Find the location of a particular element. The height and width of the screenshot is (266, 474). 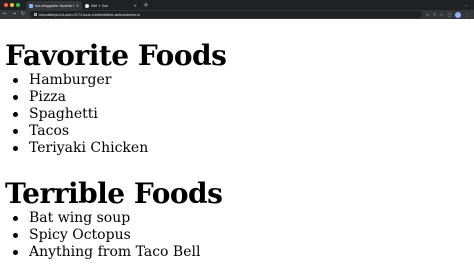

browser-tab: Vite + Vue × is located at coordinates (111, 5).